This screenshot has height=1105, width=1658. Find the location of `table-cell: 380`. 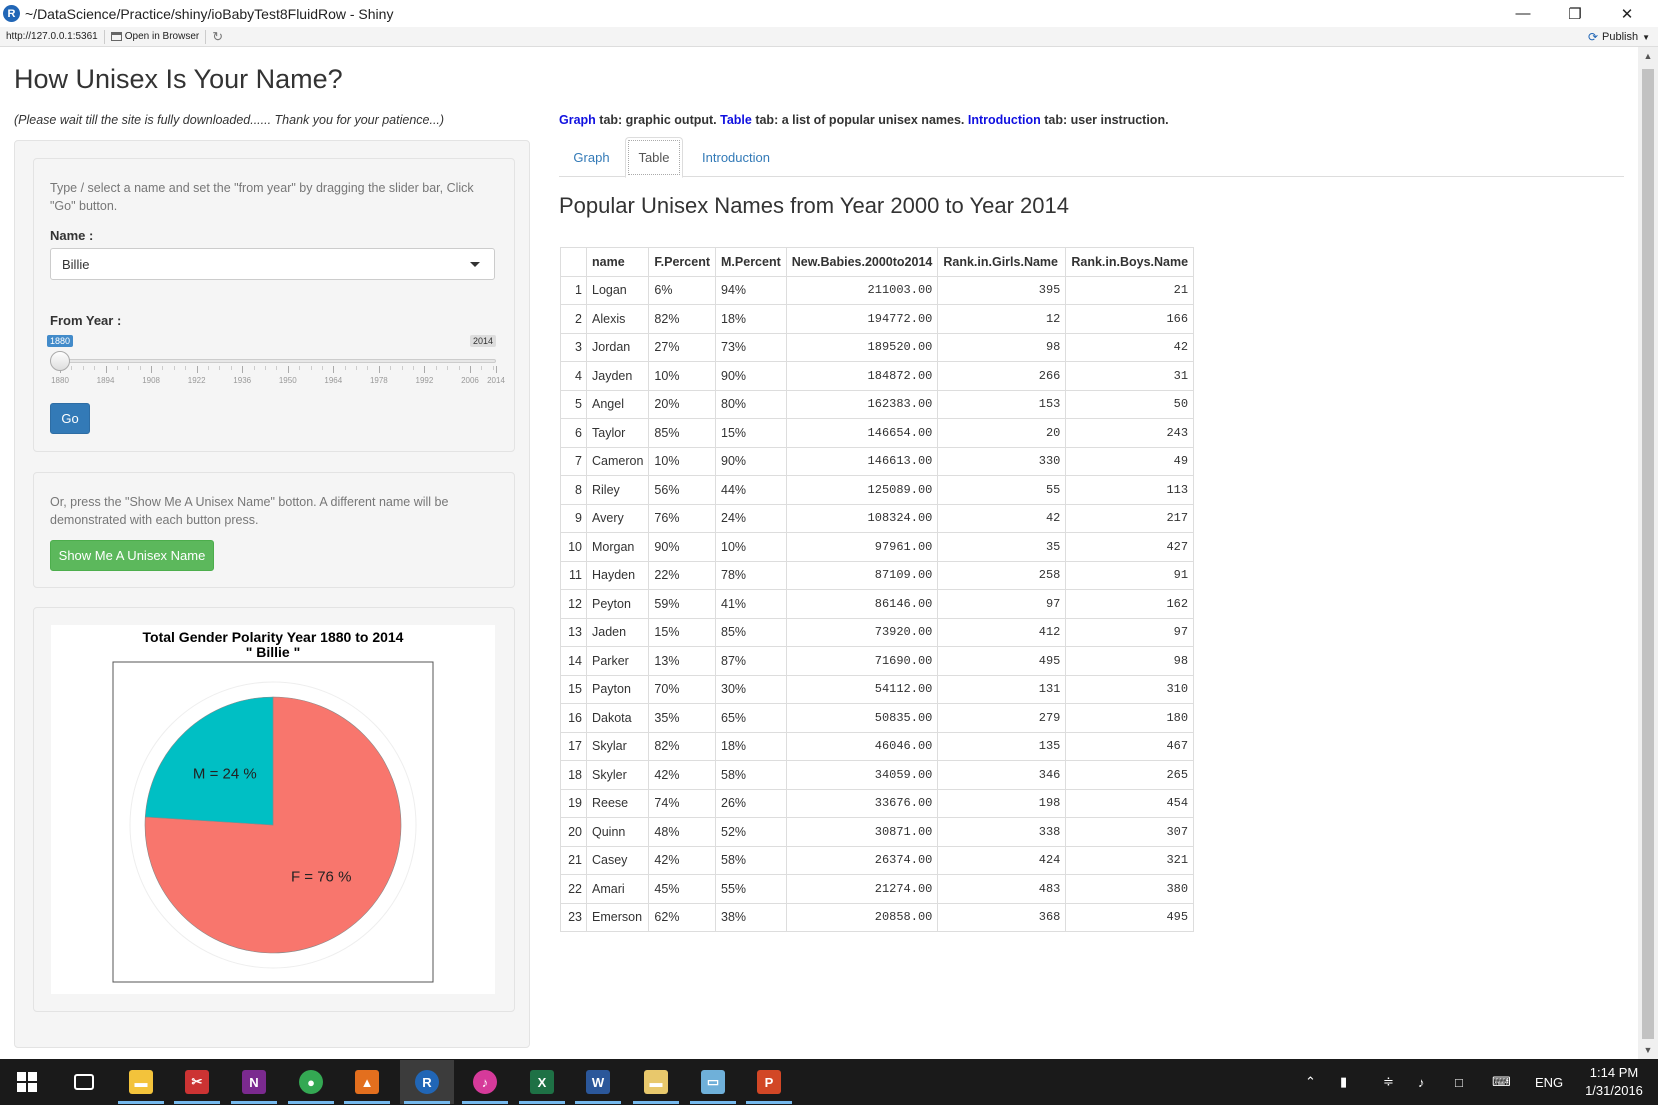

table-cell: 380 is located at coordinates (1130, 889).